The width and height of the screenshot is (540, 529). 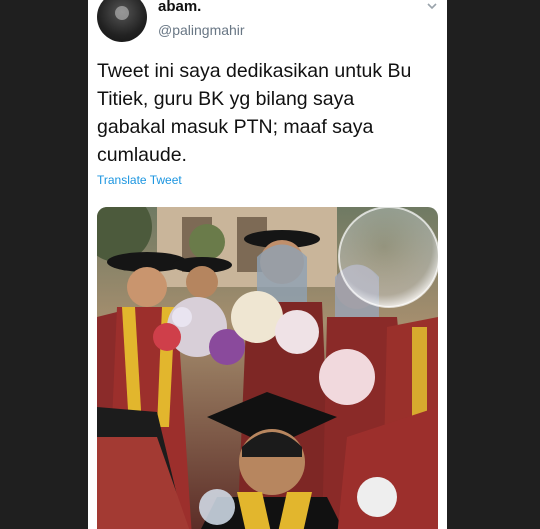 What do you see at coordinates (179, 7) in the screenshot?
I see `display-name: abam.` at bounding box center [179, 7].